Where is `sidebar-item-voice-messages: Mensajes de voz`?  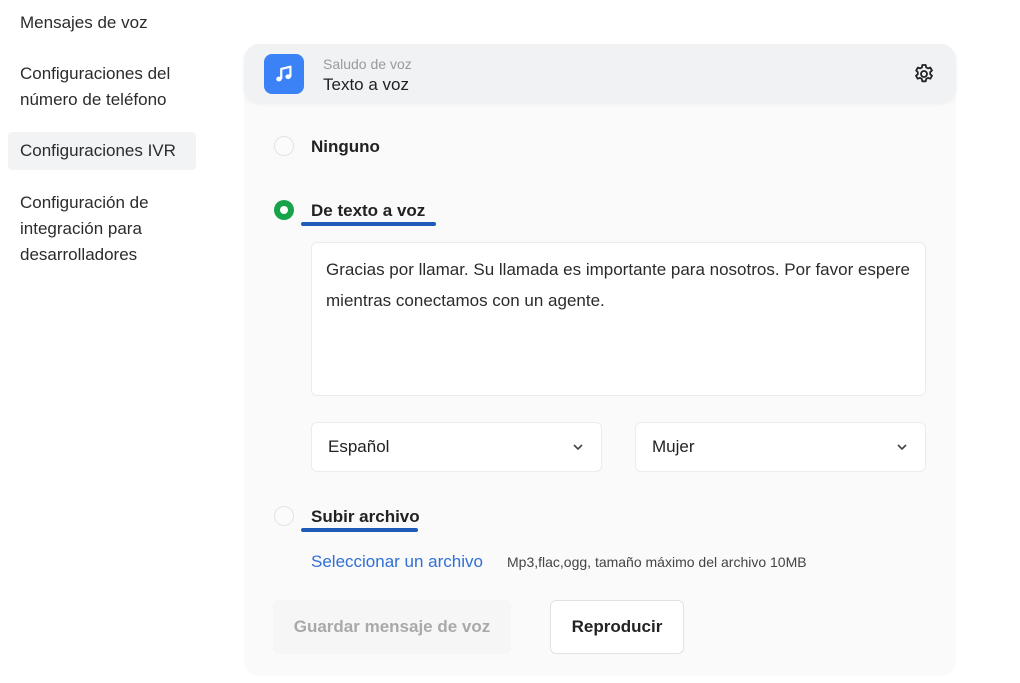
sidebar-item-voice-messages: Mensajes de voz is located at coordinates (102, 23).